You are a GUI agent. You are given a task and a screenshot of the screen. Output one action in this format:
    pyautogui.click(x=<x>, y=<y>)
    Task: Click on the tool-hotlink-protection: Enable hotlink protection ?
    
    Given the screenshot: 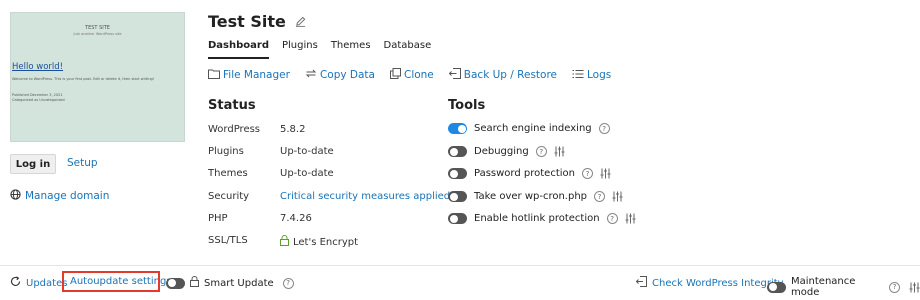 What is the action you would take?
    pyautogui.click(x=542, y=218)
    